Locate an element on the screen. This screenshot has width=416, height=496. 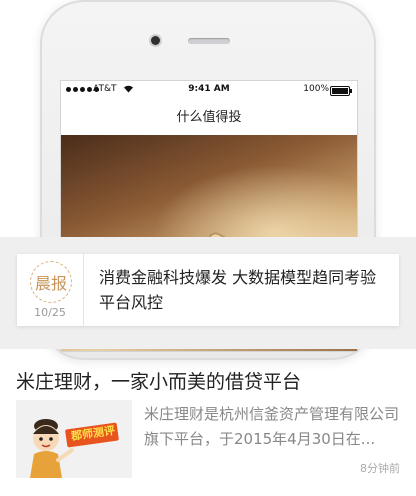
nav-title: 什么值得投 is located at coordinates (209, 117).